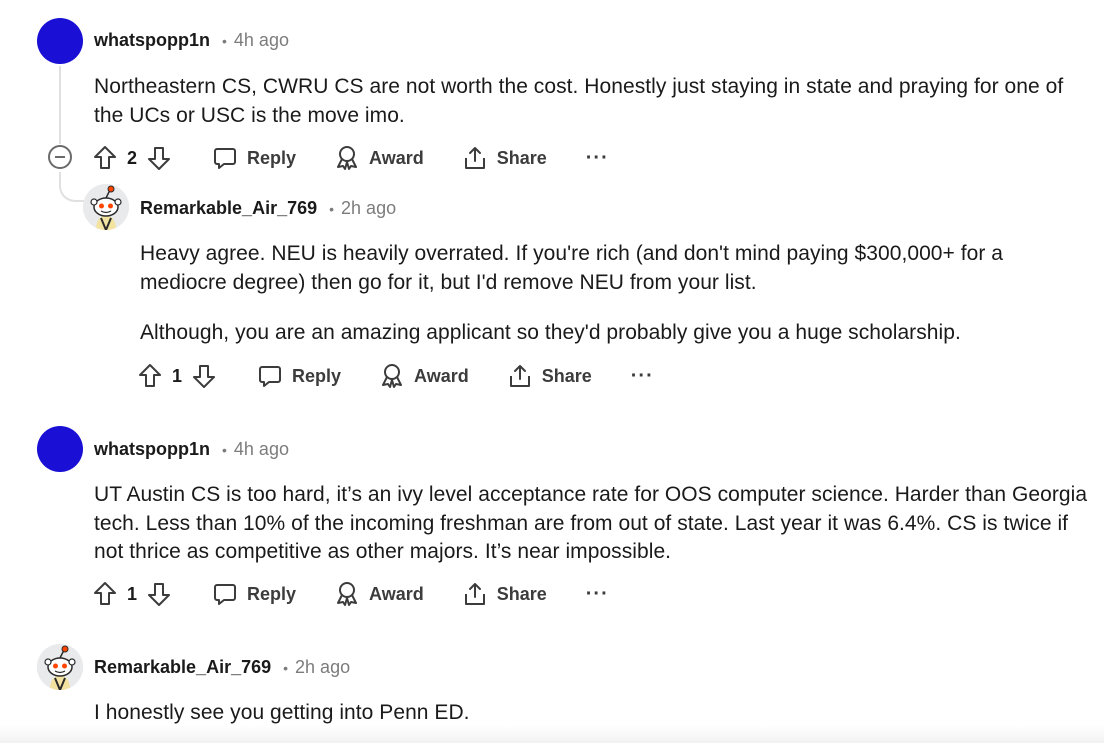 The image size is (1104, 743). What do you see at coordinates (60, 105) in the screenshot?
I see `thread-line` at bounding box center [60, 105].